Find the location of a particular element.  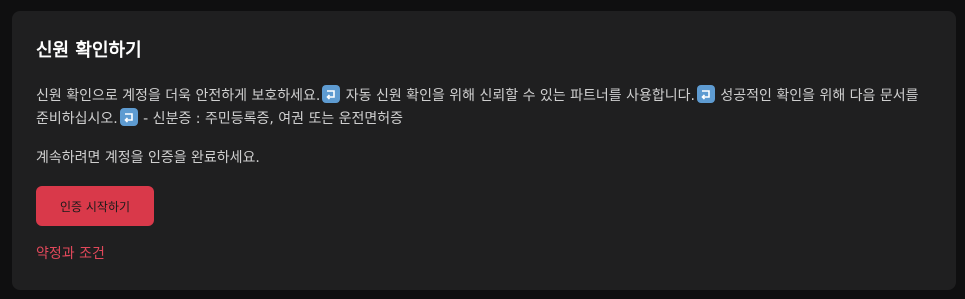

terms-and-conditions-link: 약정과 조건 is located at coordinates (484, 254).